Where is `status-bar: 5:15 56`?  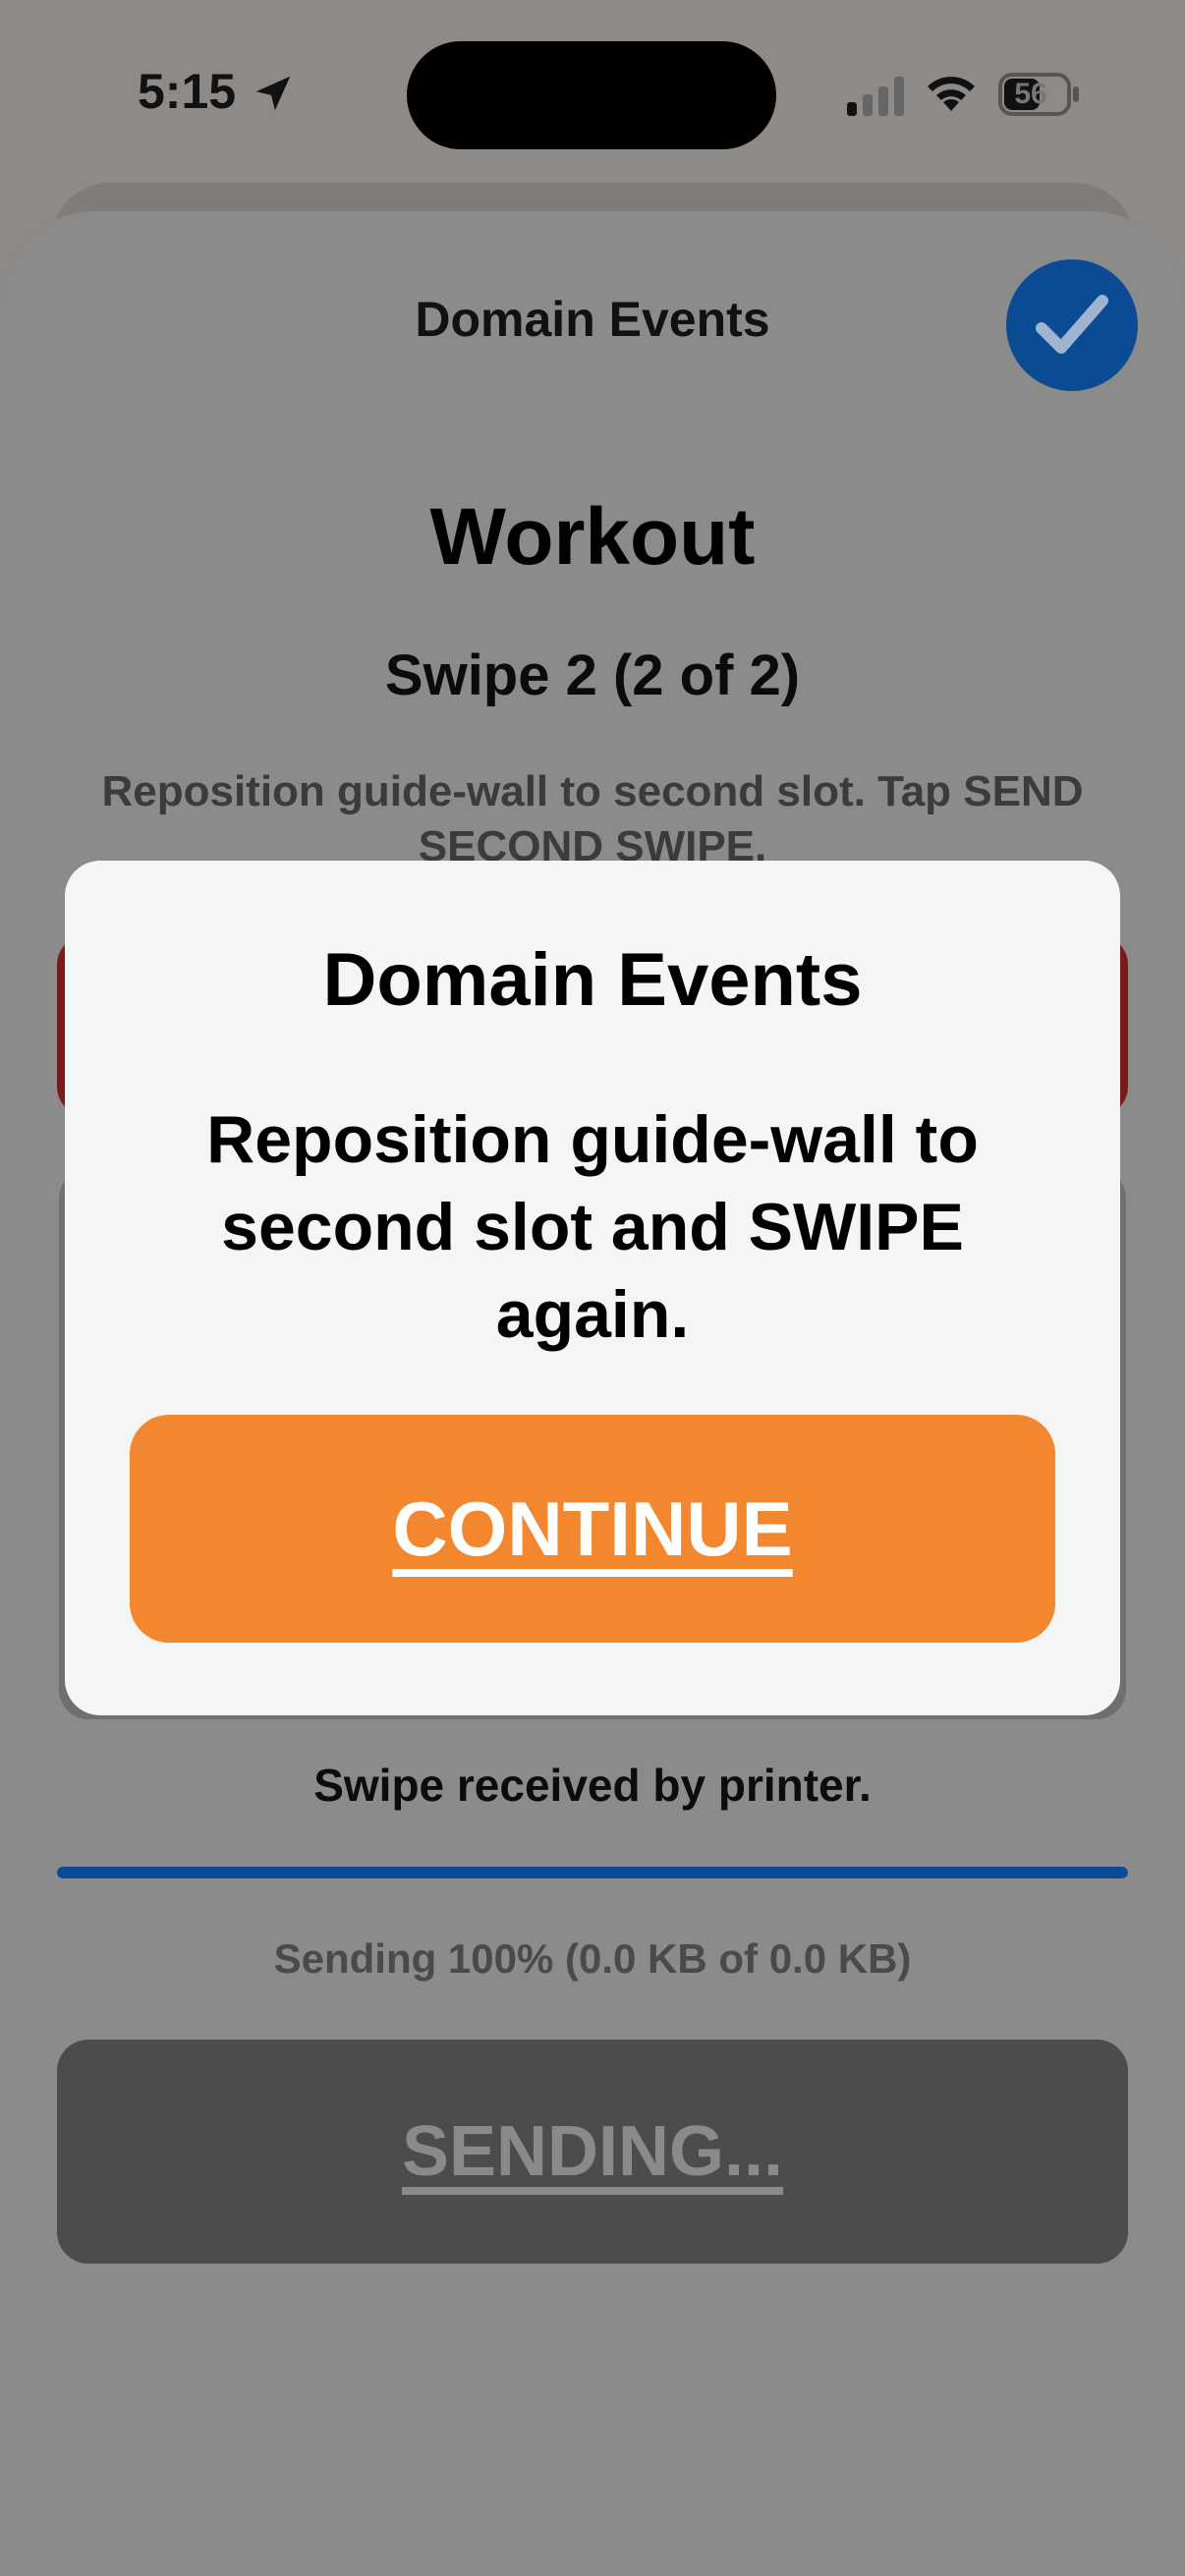
status-bar: 5:15 56 is located at coordinates (592, 98).